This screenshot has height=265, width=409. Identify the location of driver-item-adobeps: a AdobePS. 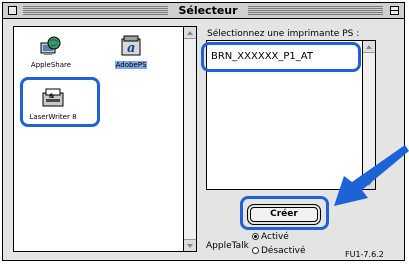
(131, 52).